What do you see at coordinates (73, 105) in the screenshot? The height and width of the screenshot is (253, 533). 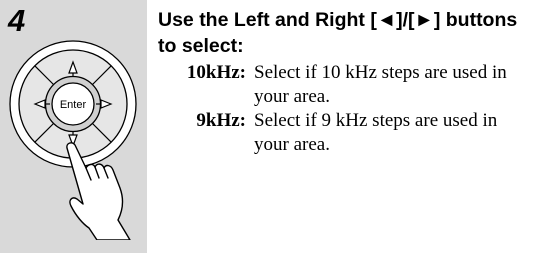 I see `enter-button-label: Enter` at bounding box center [73, 105].